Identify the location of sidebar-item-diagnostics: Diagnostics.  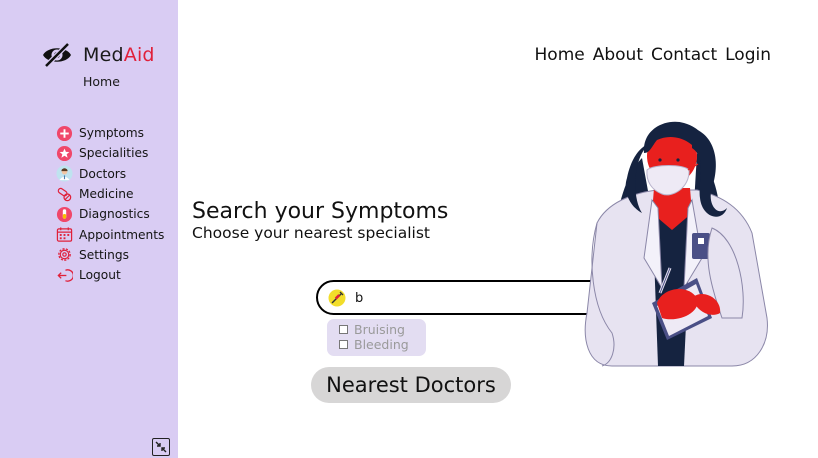
(109, 214).